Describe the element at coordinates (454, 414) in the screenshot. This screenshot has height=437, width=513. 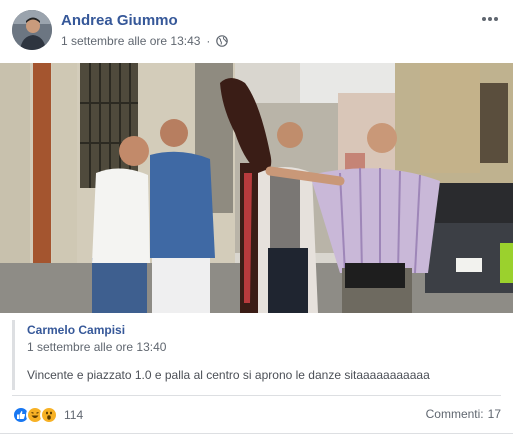
I see `comments-label: Commenti:` at that location.